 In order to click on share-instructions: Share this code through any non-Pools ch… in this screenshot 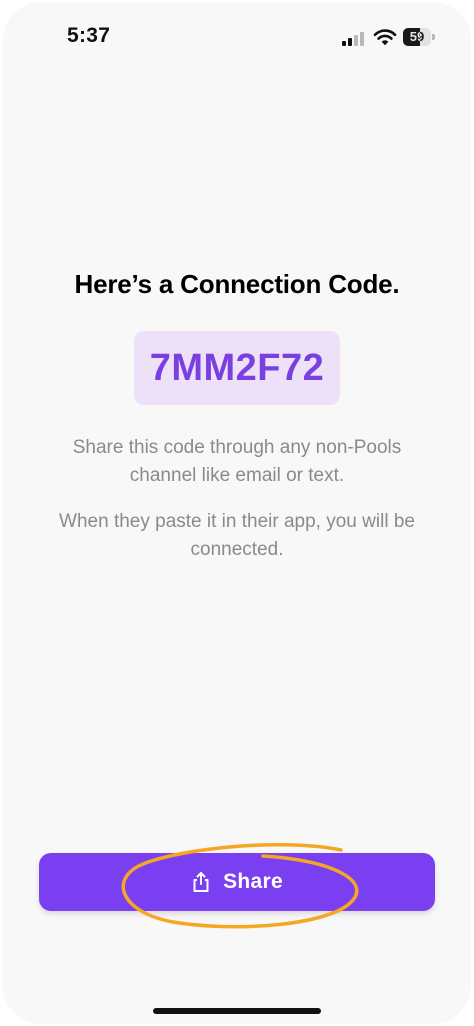, I will do `click(237, 461)`.